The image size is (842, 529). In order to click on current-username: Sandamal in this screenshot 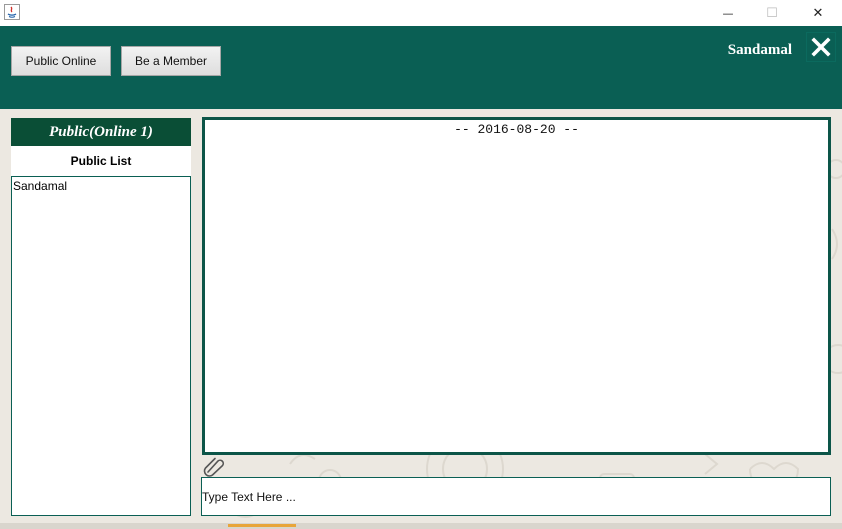, I will do `click(759, 50)`.